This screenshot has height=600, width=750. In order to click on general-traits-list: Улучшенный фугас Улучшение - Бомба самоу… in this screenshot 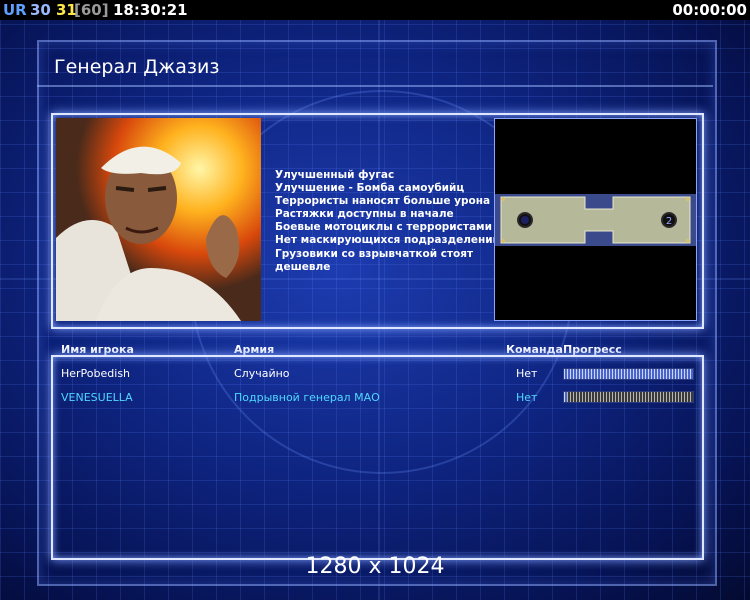, I will do `click(387, 221)`.